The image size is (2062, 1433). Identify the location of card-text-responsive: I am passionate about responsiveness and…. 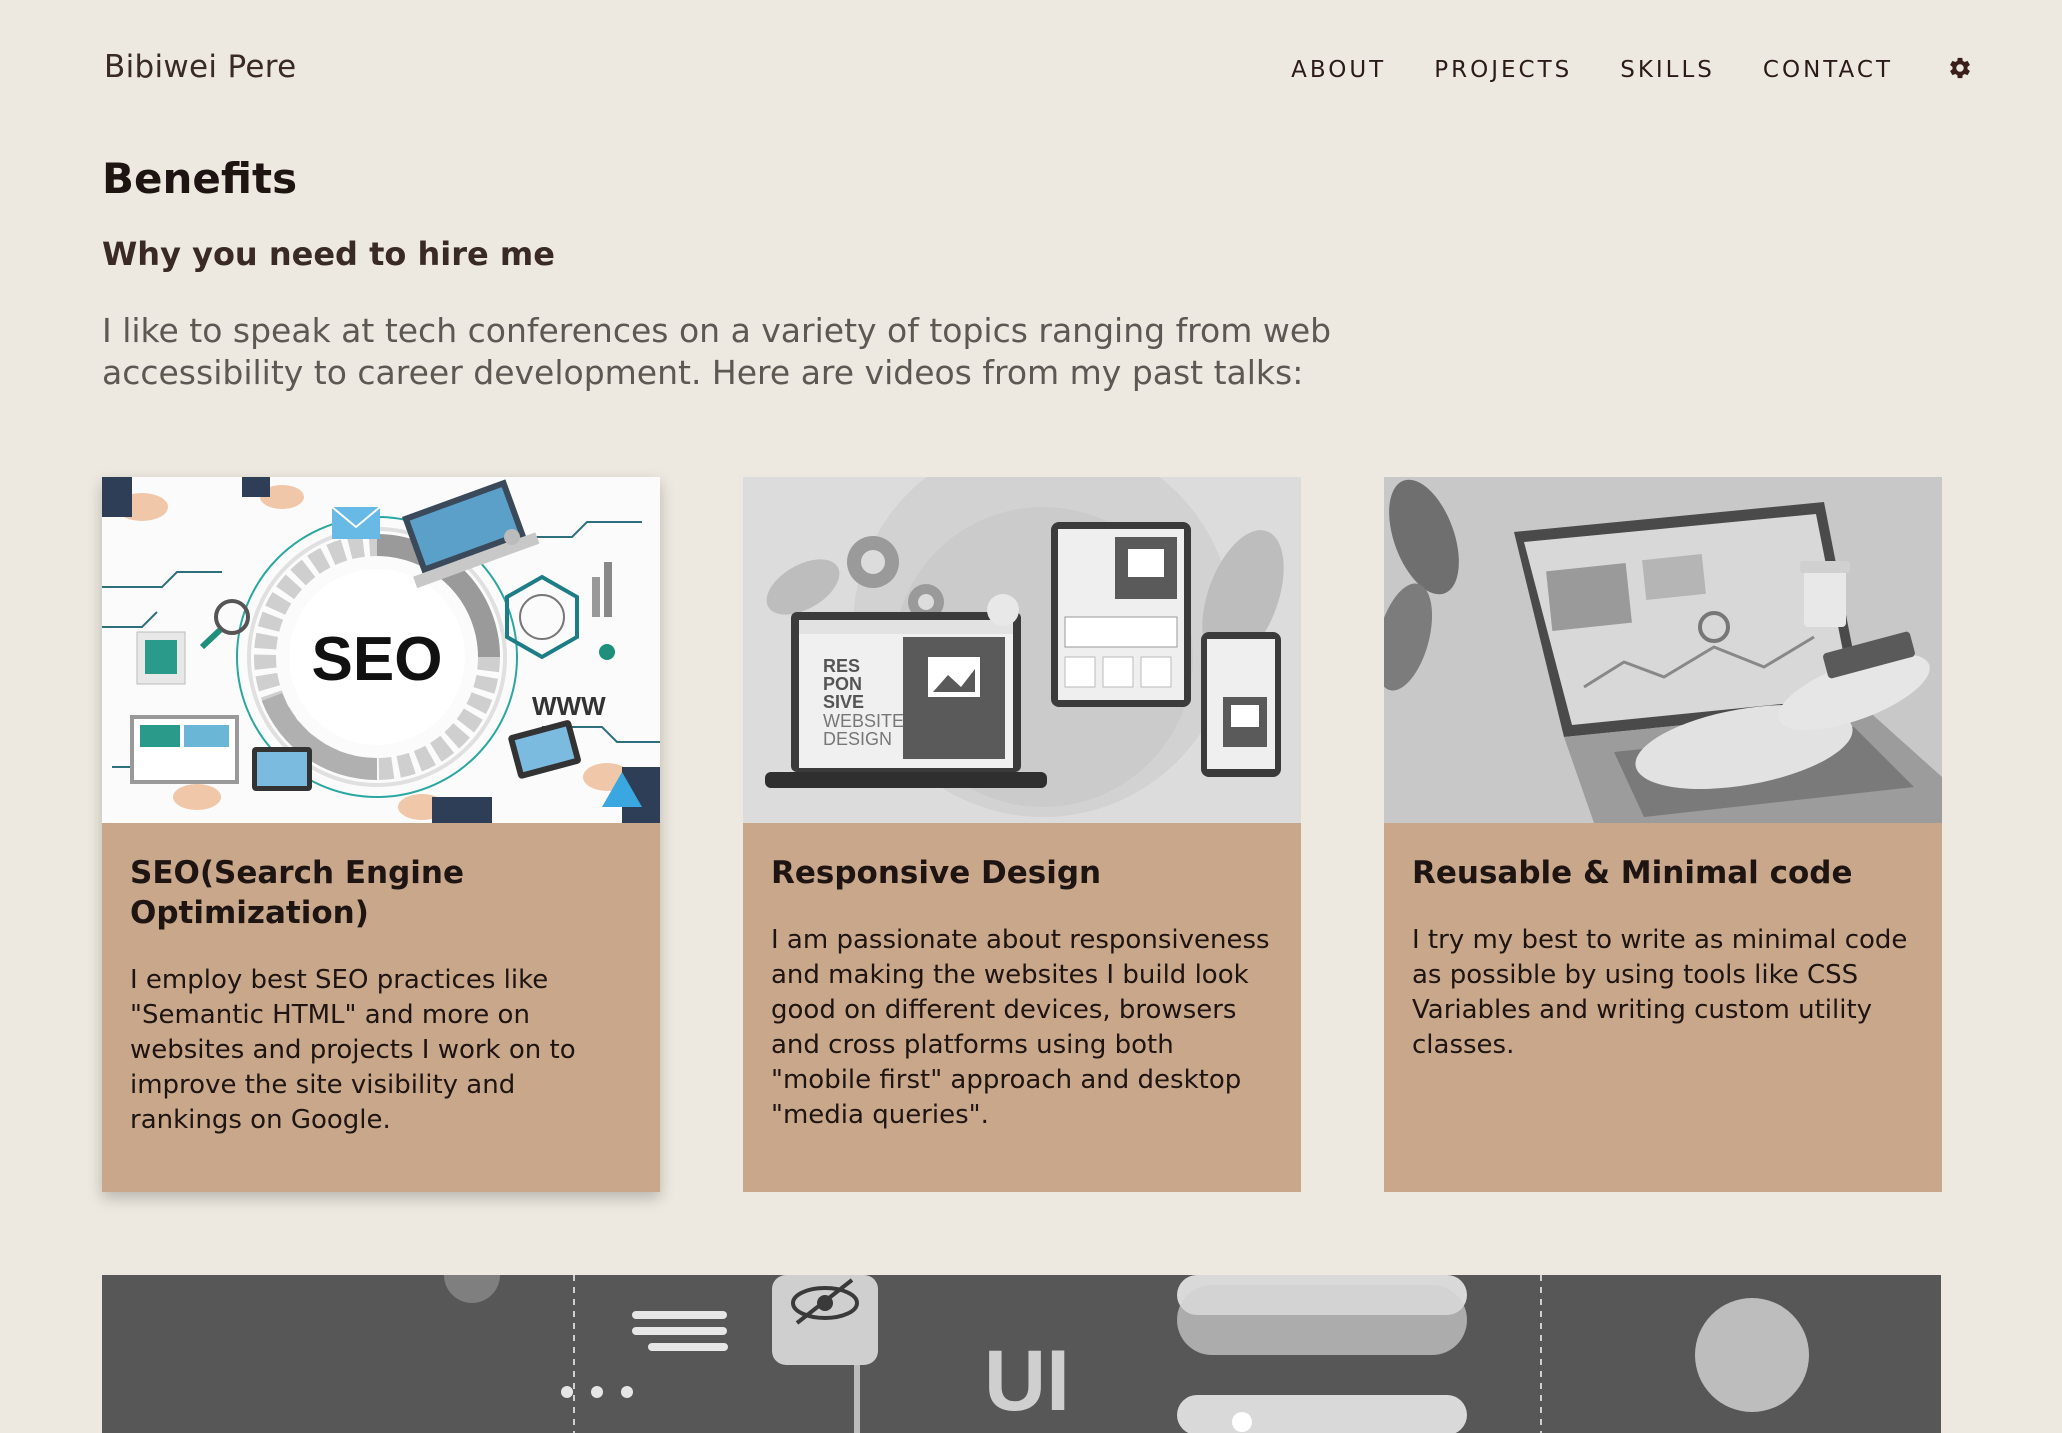
(1020, 1027).